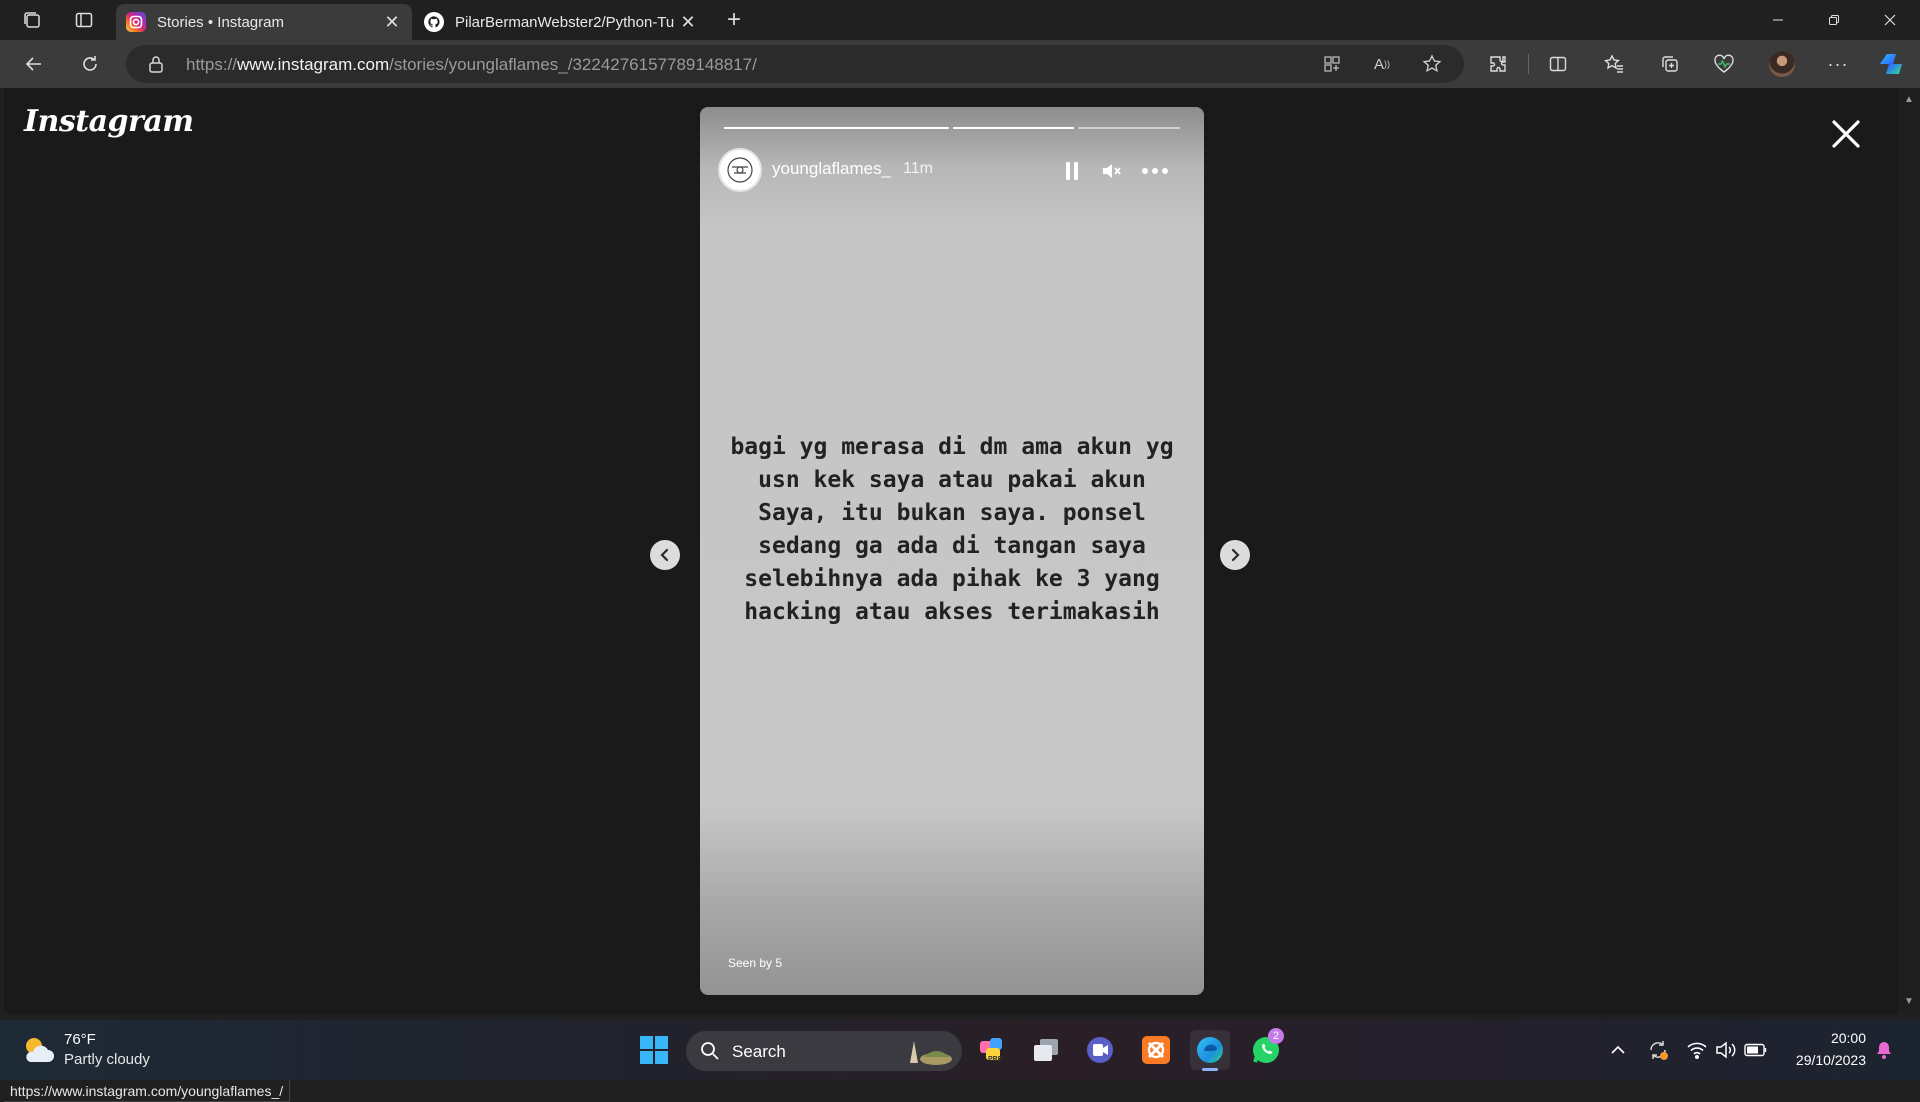 This screenshot has height=1102, width=1920. What do you see at coordinates (1210, 1050) in the screenshot?
I see `edge-icon` at bounding box center [1210, 1050].